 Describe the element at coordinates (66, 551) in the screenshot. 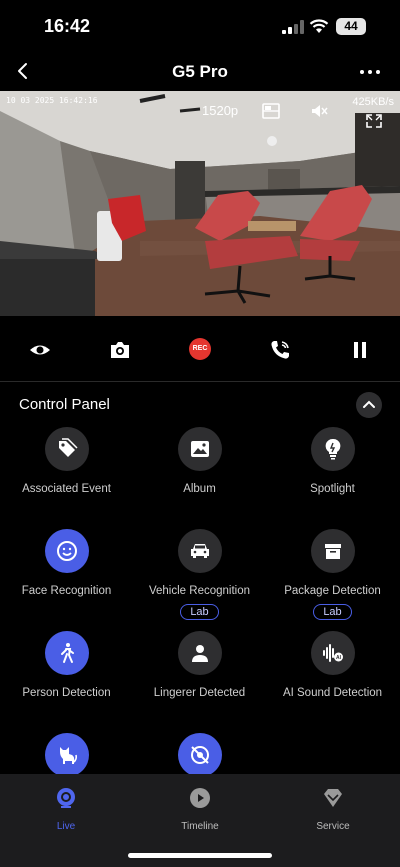

I see `smiley-icon` at that location.